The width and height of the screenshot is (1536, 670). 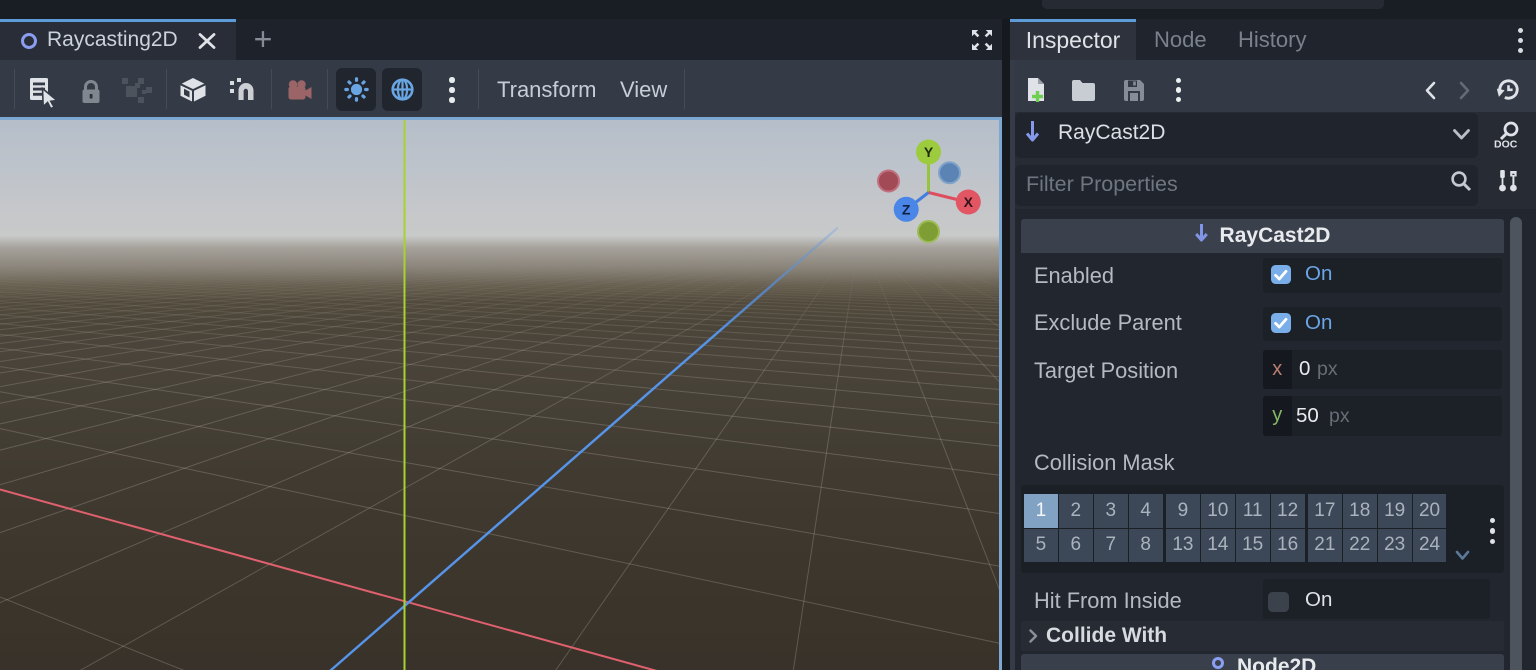 What do you see at coordinates (906, 209) in the screenshot?
I see `svg-text: Z` at bounding box center [906, 209].